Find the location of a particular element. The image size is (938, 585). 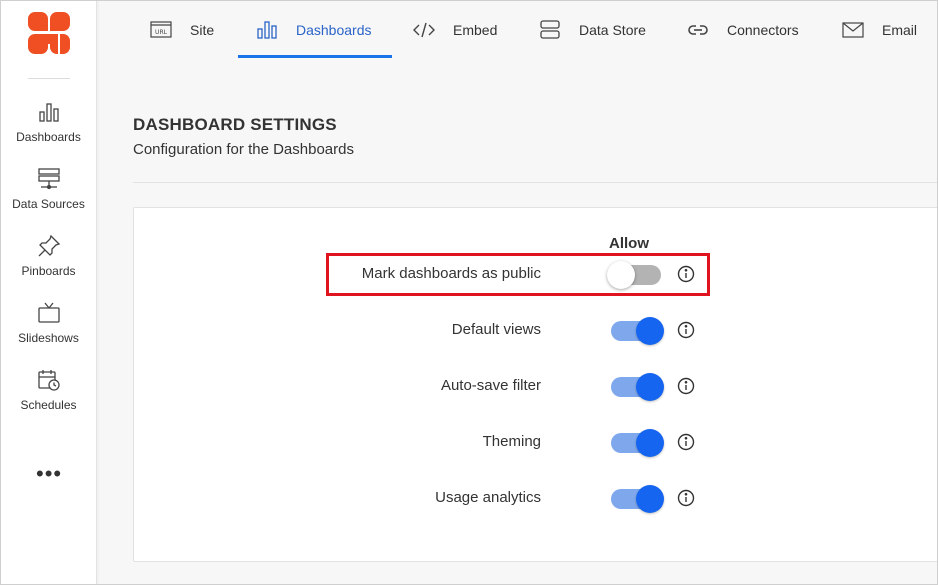

setting-label-theming: Theming is located at coordinates (511, 441).